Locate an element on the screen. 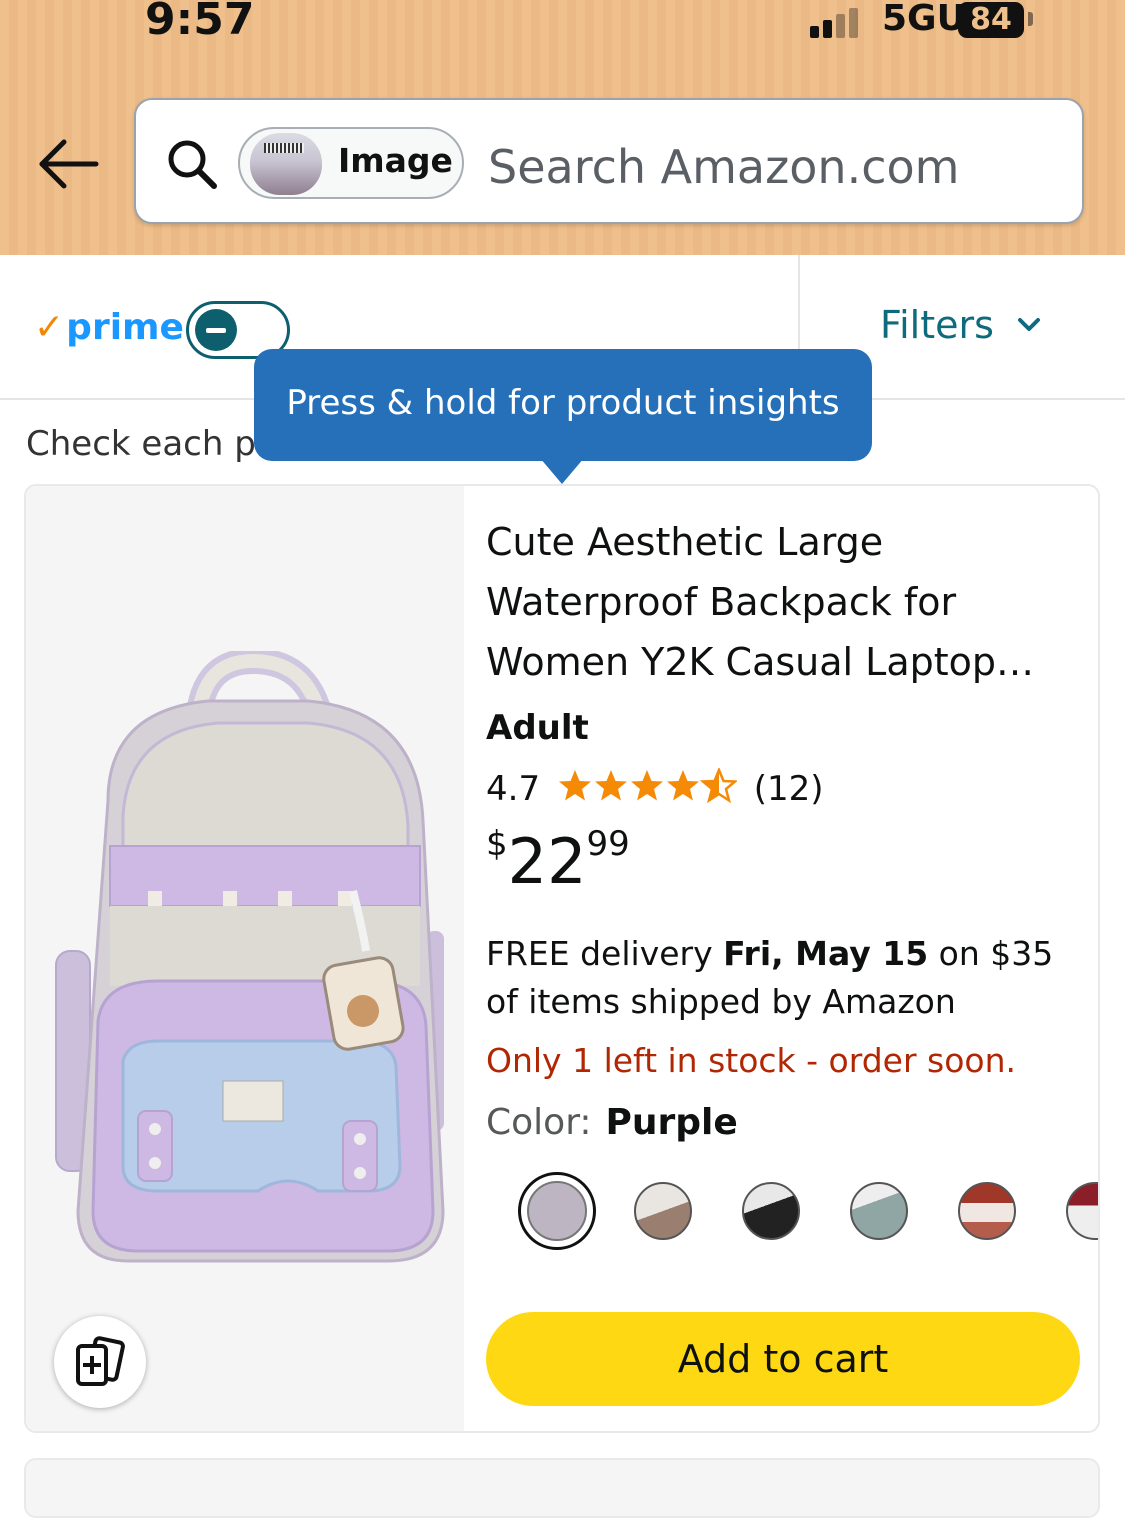  color-row: Color: Purple is located at coordinates (612, 1122).